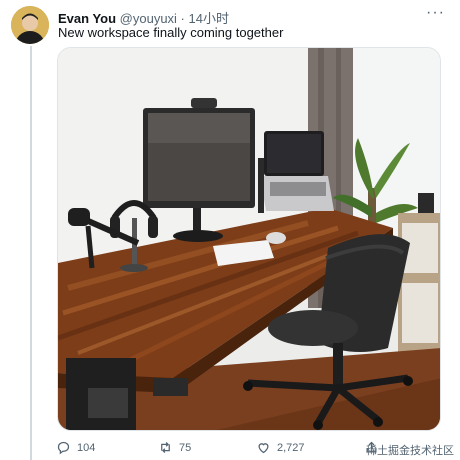 The image size is (460, 460). I want to click on author-name: Evan You, so click(87, 18).